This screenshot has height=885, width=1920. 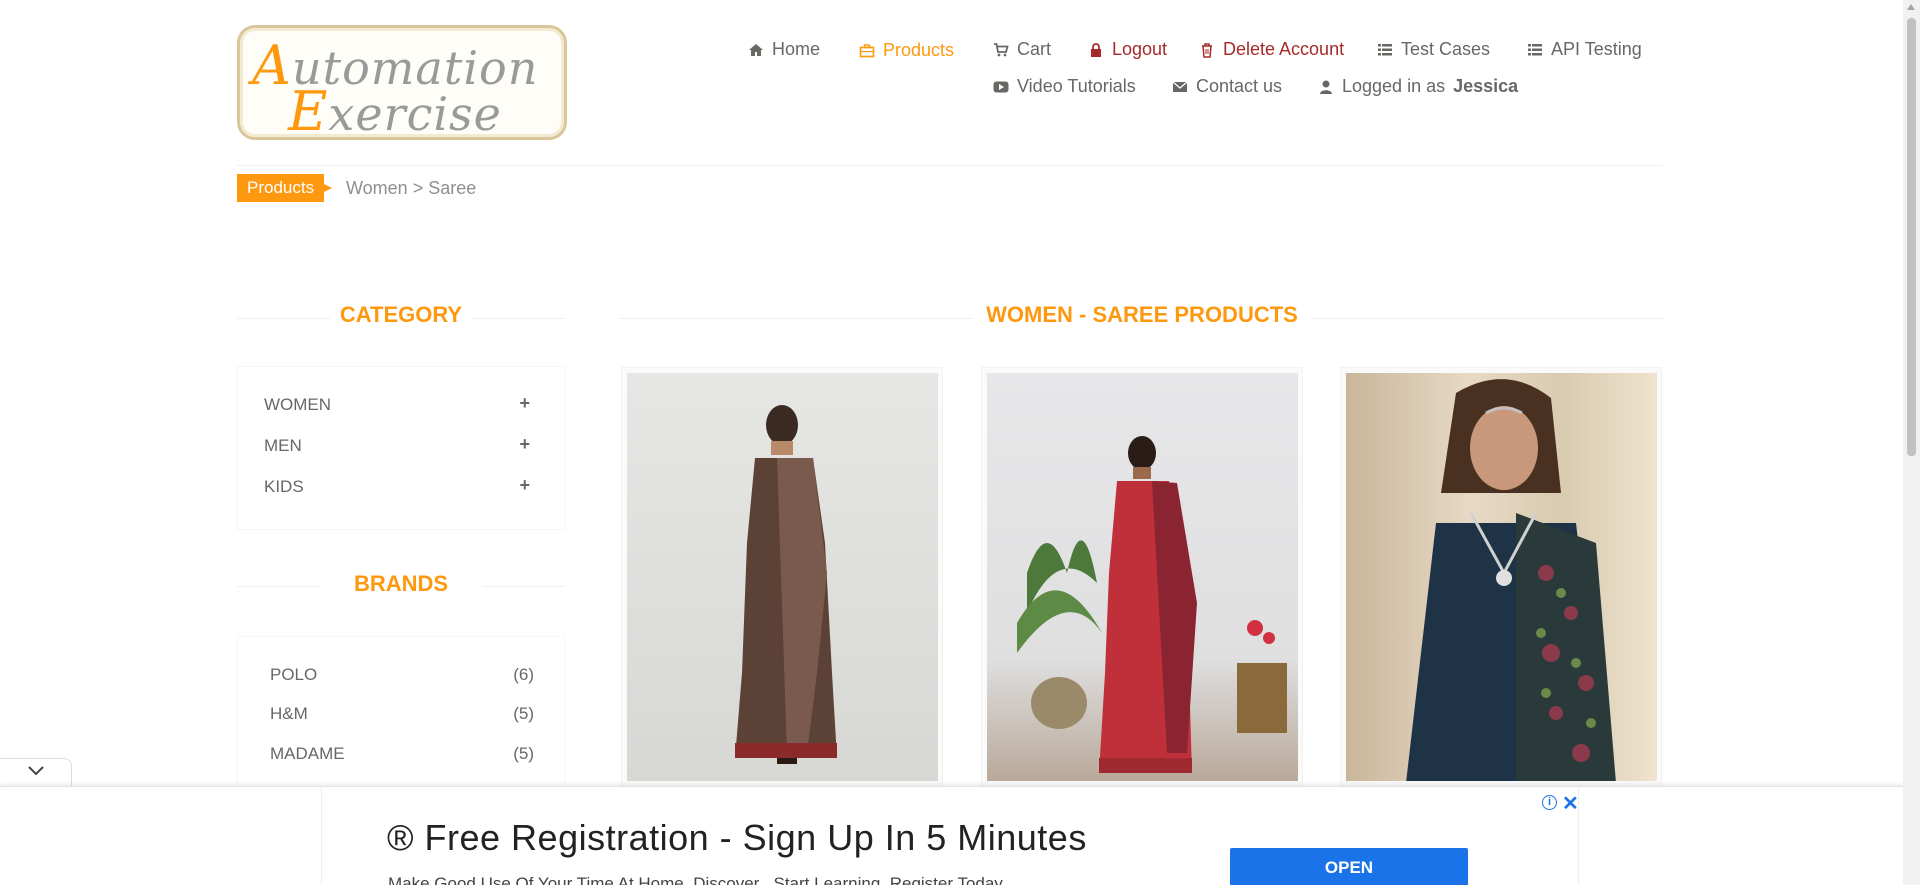 I want to click on nav-logout-label: Logout, so click(x=1140, y=49).